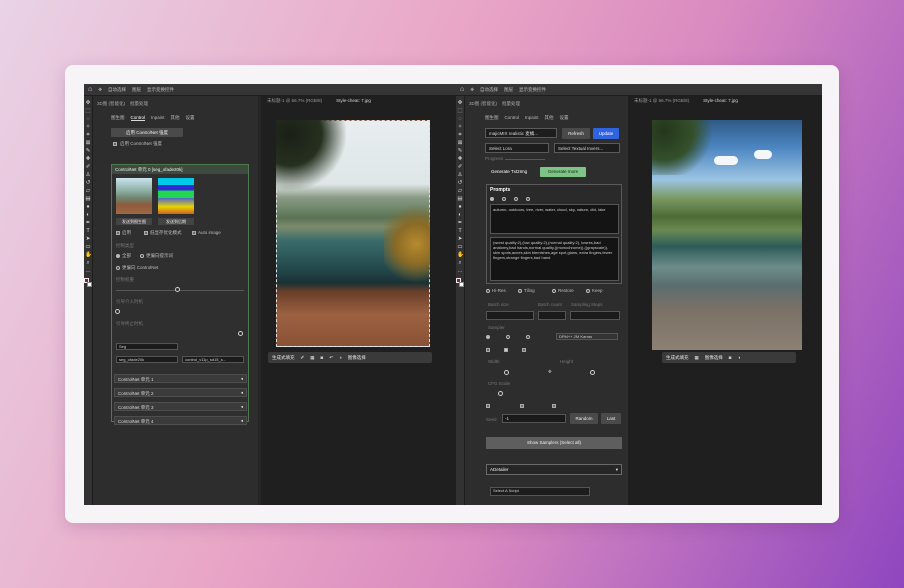  Describe the element at coordinates (517, 148) in the screenshot. I see `lora-select: Select Lora` at that location.